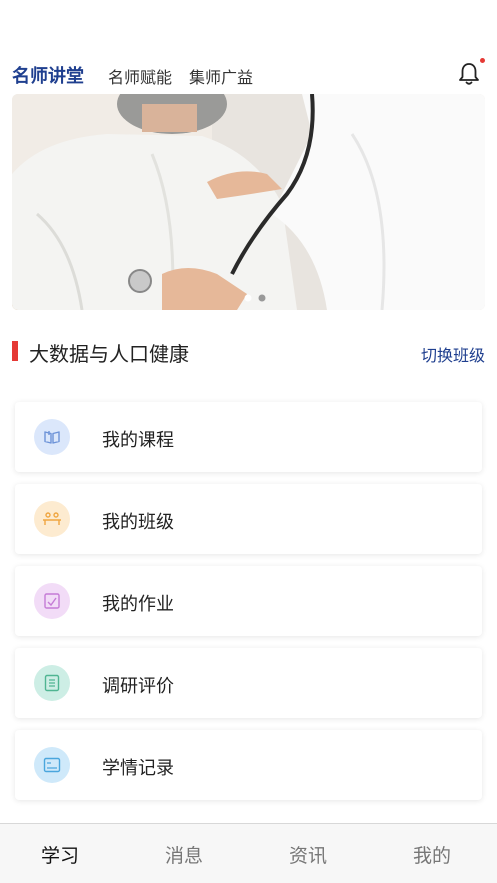  What do you see at coordinates (221, 76) in the screenshot?
I see `tab-collective-wisdom: 集师广益` at bounding box center [221, 76].